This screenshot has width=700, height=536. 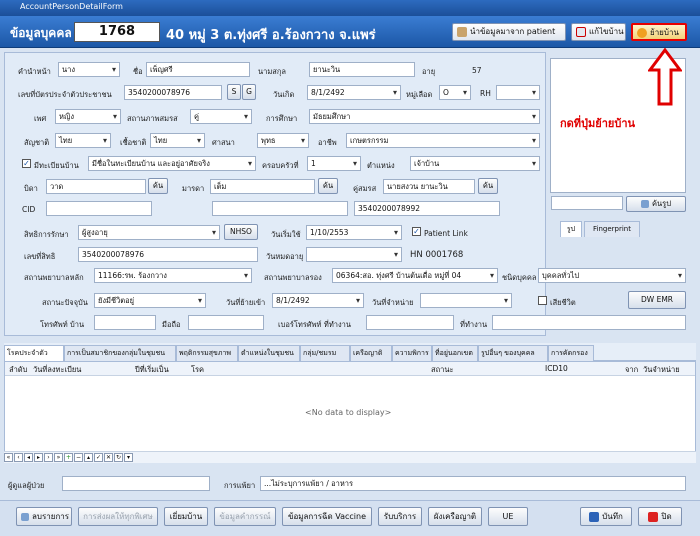 I want to click on page-title: ข้อมูลบุคคล, so click(x=41, y=33).